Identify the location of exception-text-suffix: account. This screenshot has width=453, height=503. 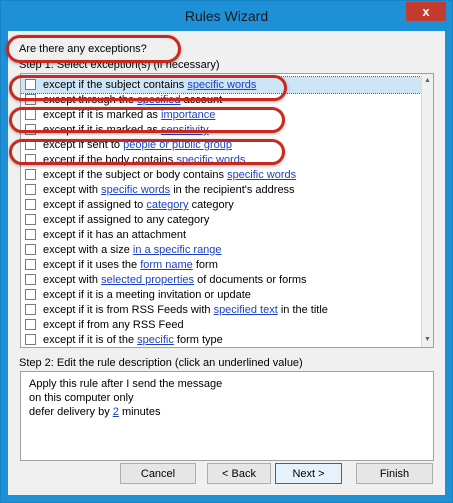
(201, 100).